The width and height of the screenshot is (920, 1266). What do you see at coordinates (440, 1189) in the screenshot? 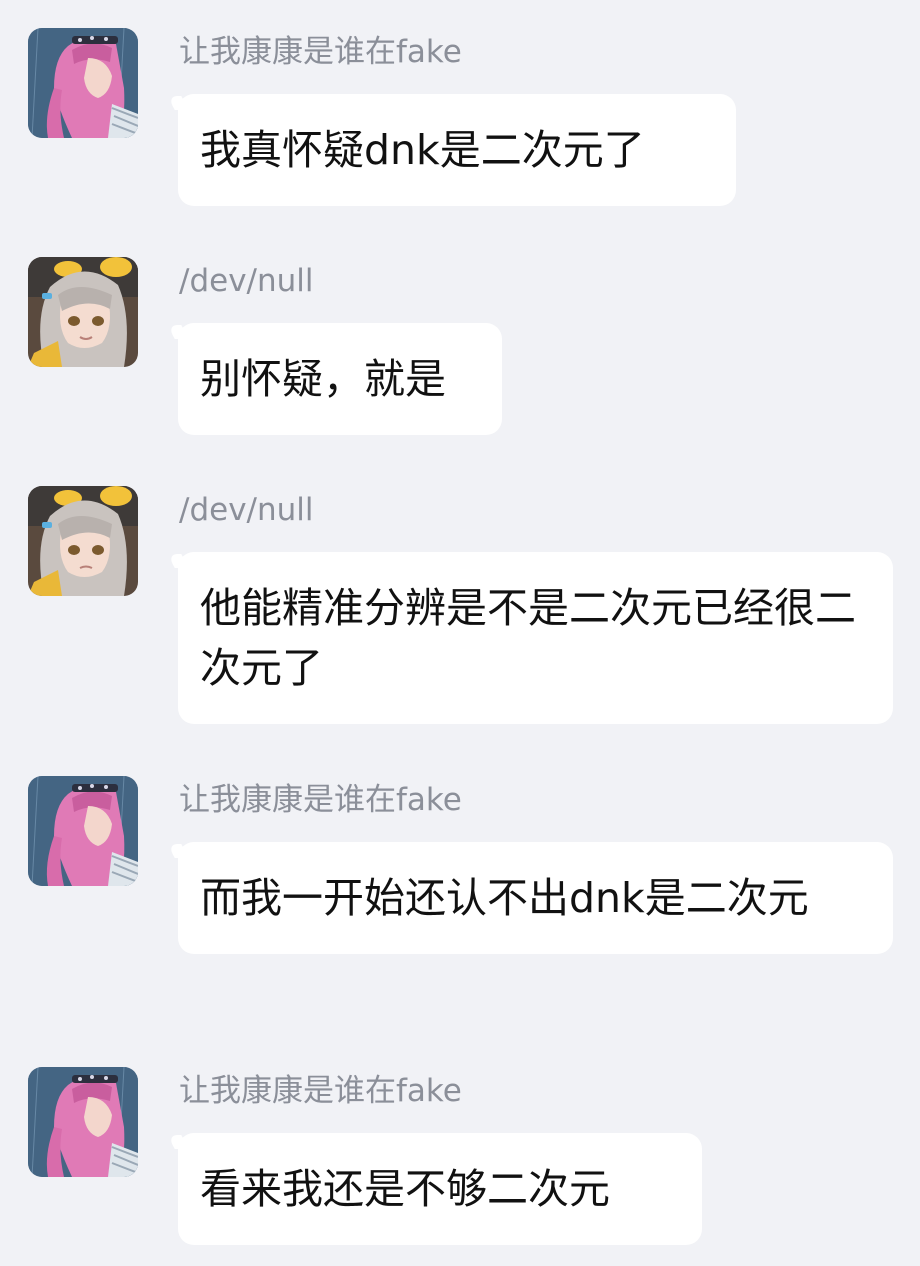
I see `message-bubble: 看来我还是不够二次元` at bounding box center [440, 1189].